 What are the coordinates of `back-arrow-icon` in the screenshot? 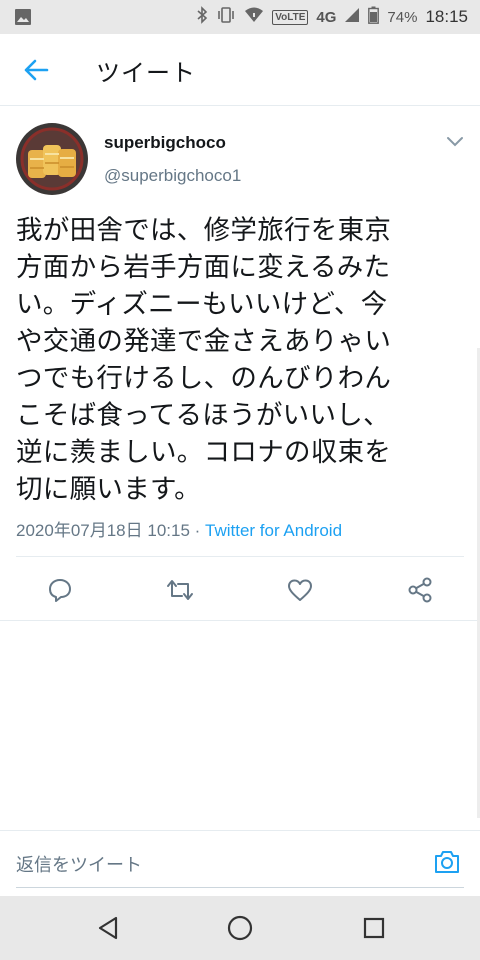 It's located at (36, 70).